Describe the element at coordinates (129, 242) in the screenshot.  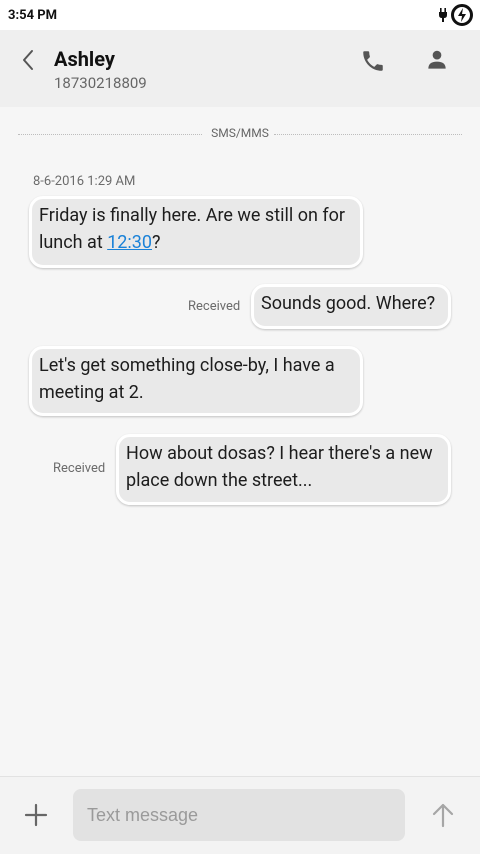
I see `time-link: 12:30` at that location.